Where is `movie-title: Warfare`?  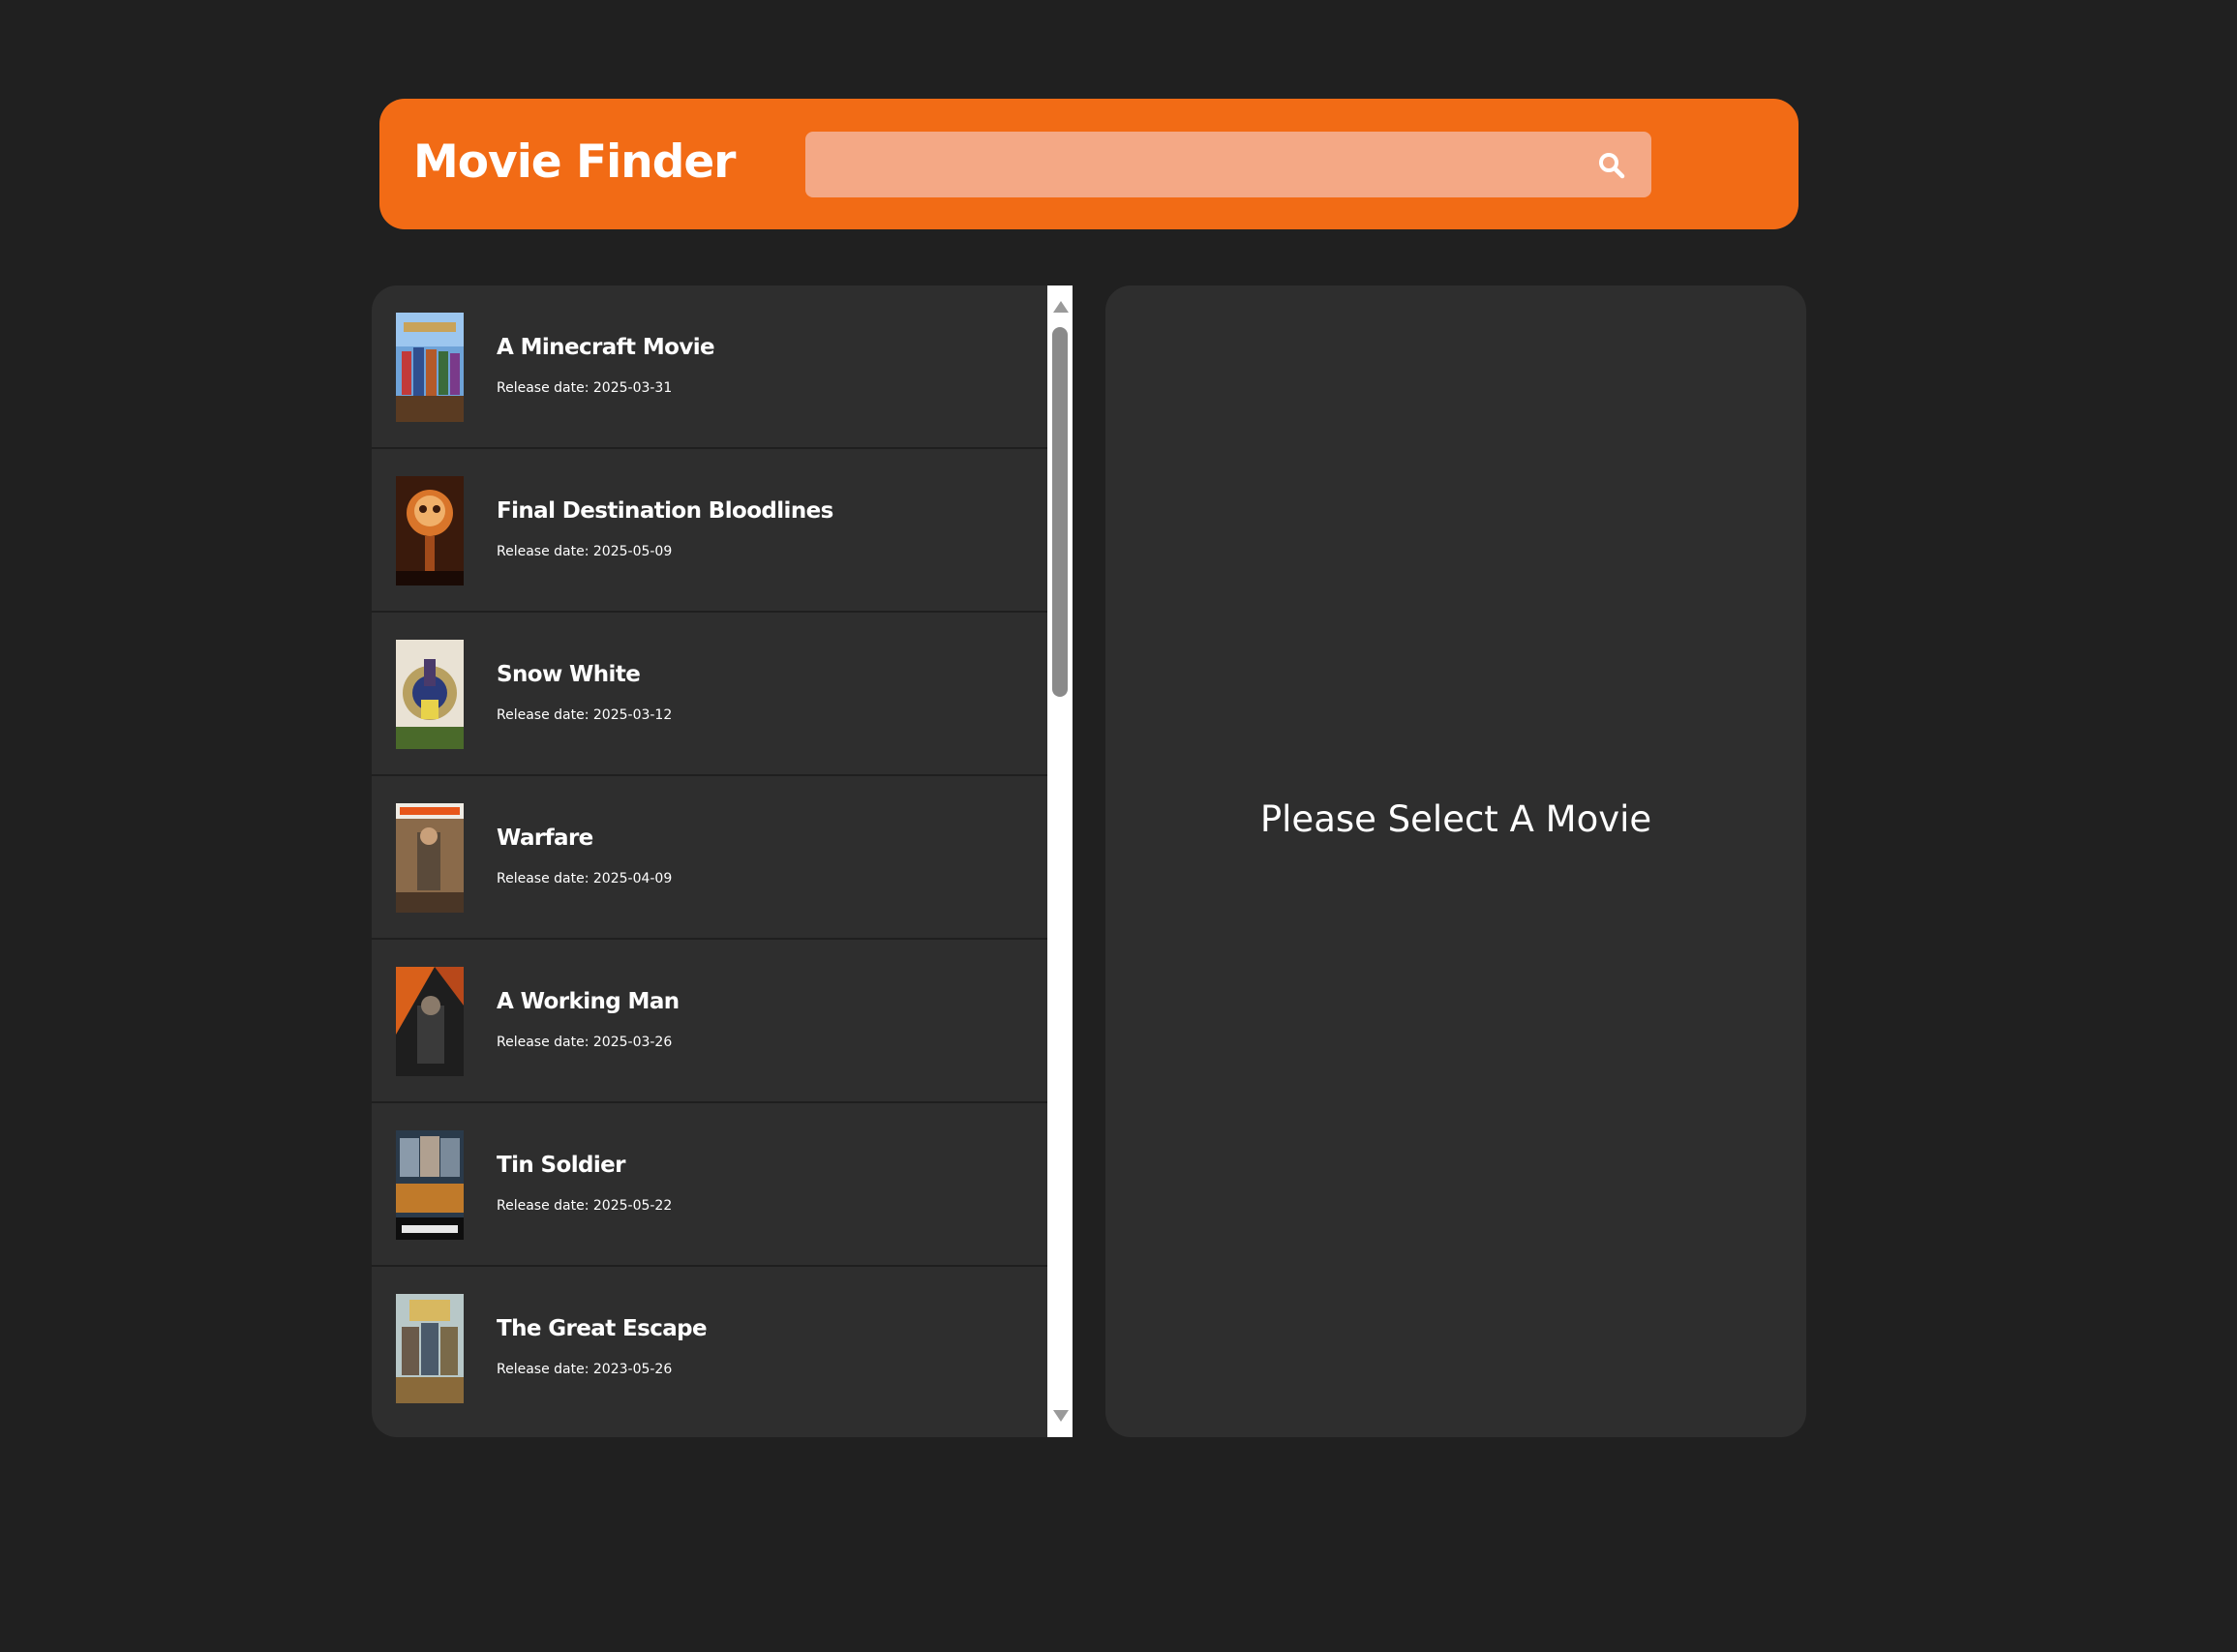
movie-title: Warfare is located at coordinates (545, 839).